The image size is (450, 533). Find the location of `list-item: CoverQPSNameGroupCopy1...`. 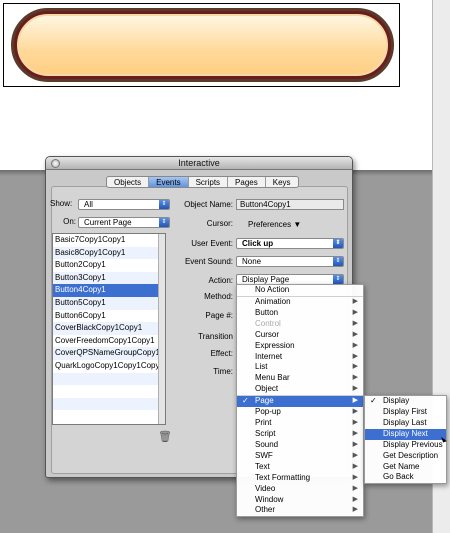

list-item: CoverQPSNameGroupCopy1... is located at coordinates (109, 353).